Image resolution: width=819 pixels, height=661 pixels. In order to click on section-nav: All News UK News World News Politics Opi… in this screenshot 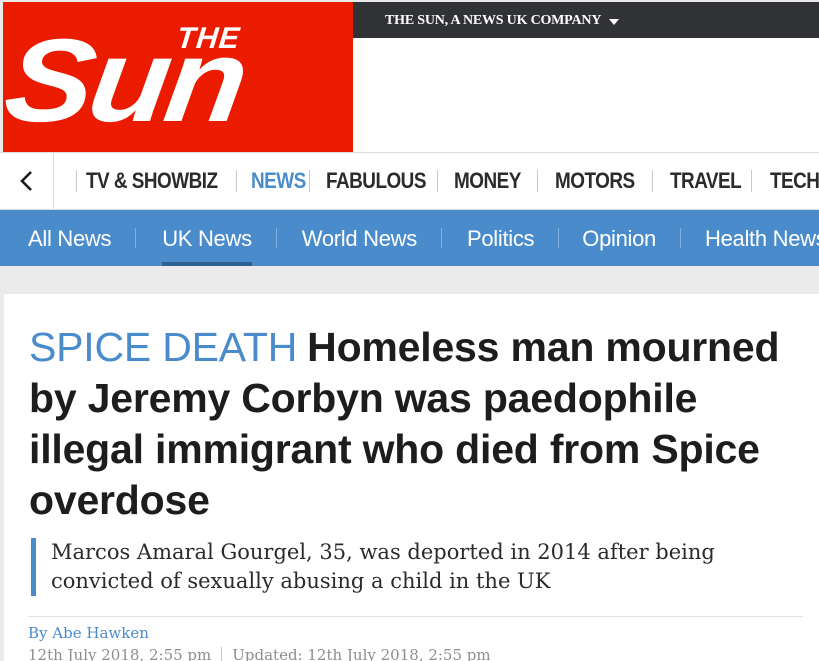, I will do `click(409, 238)`.